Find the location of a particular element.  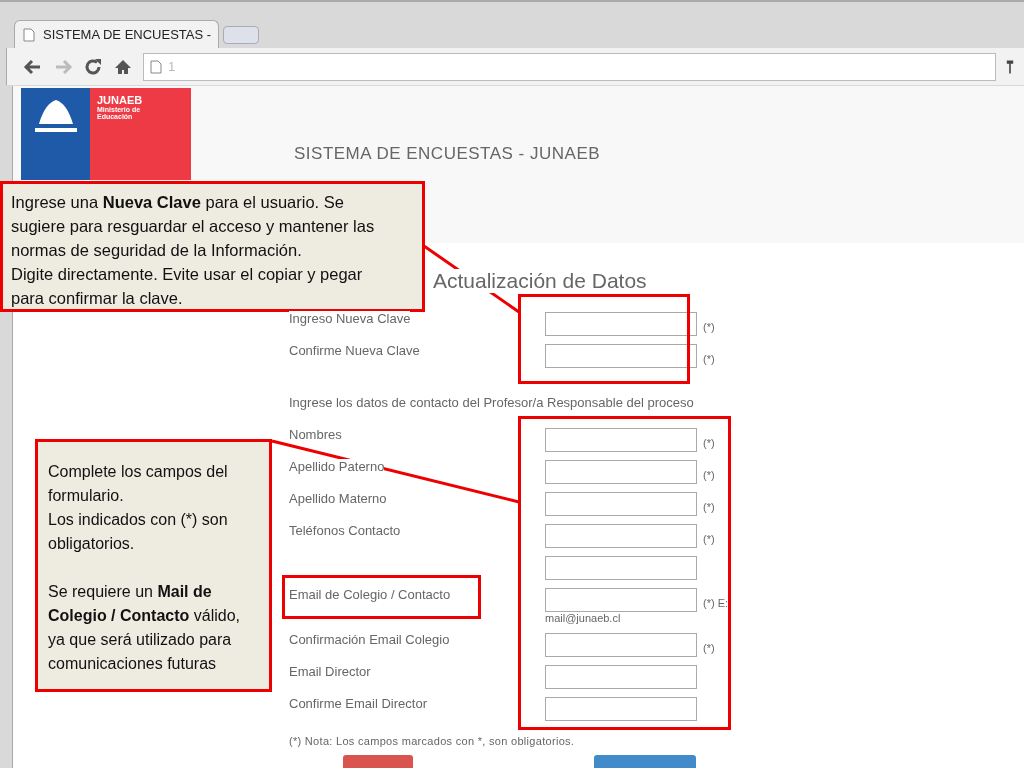

field-hint: mail@junaeb.cl is located at coordinates (583, 618).